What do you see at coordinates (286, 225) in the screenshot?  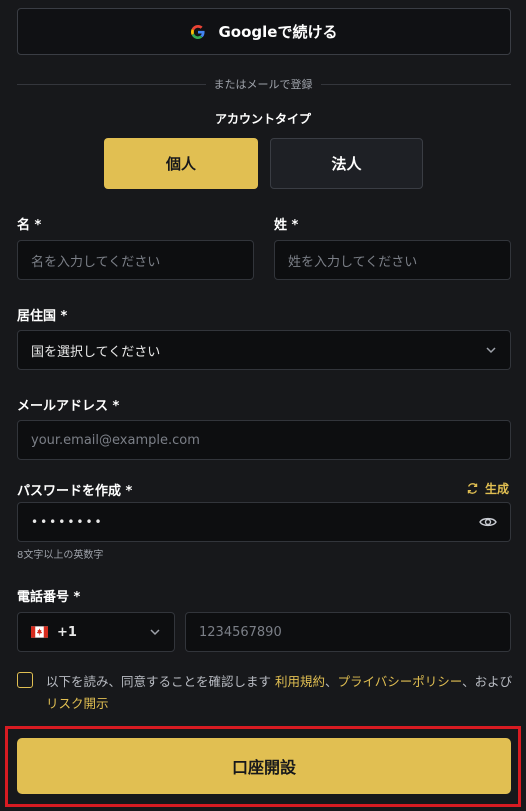 I see `last-name-label: 姓 *` at bounding box center [286, 225].